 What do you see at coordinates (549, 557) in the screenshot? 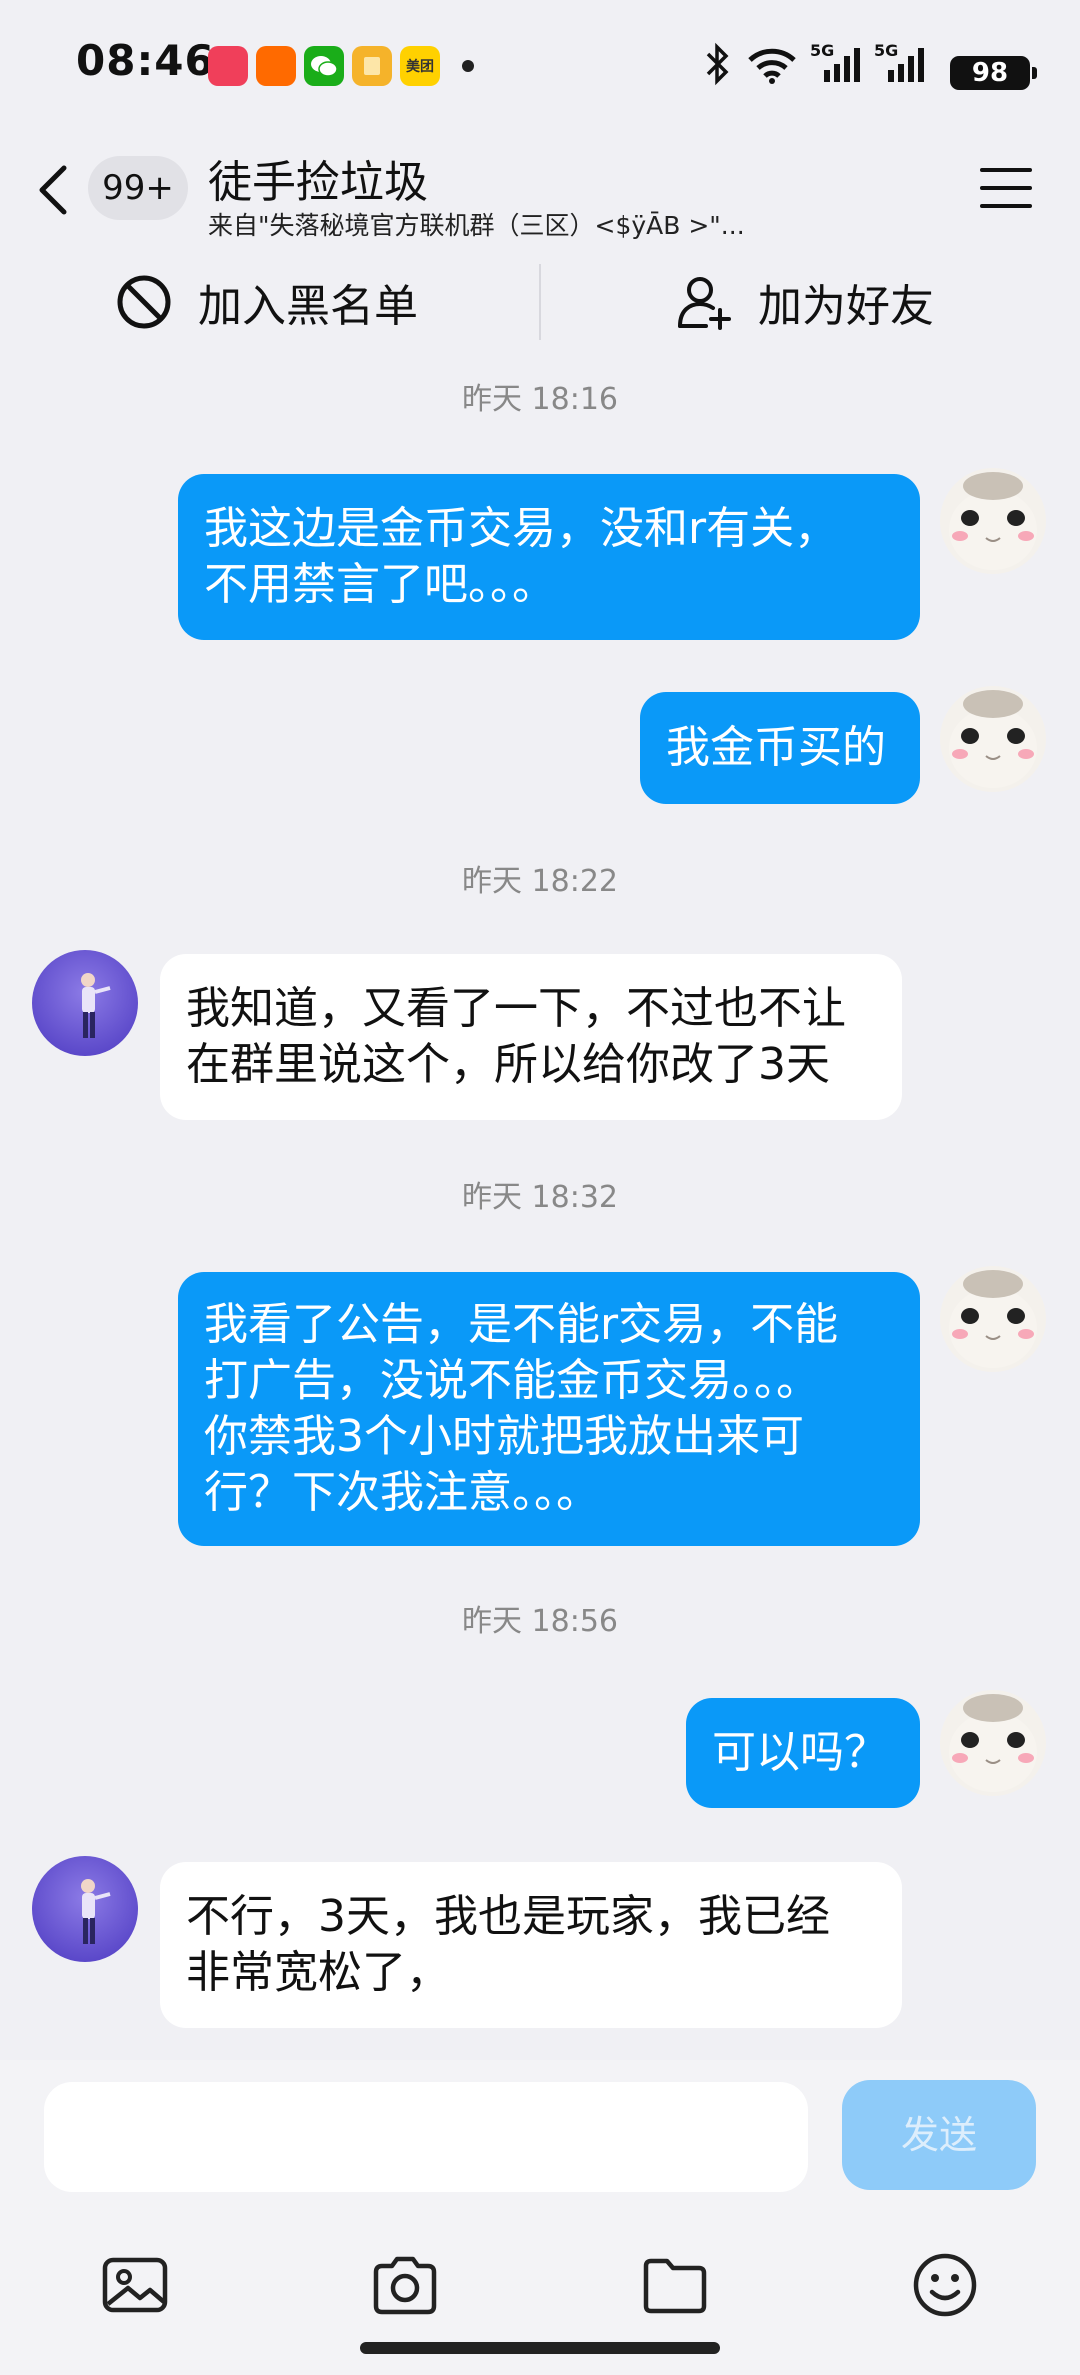
I see `message-bubble-self: 我这边是金币交易，没和r有关， 不用禁言了吧。。。` at bounding box center [549, 557].